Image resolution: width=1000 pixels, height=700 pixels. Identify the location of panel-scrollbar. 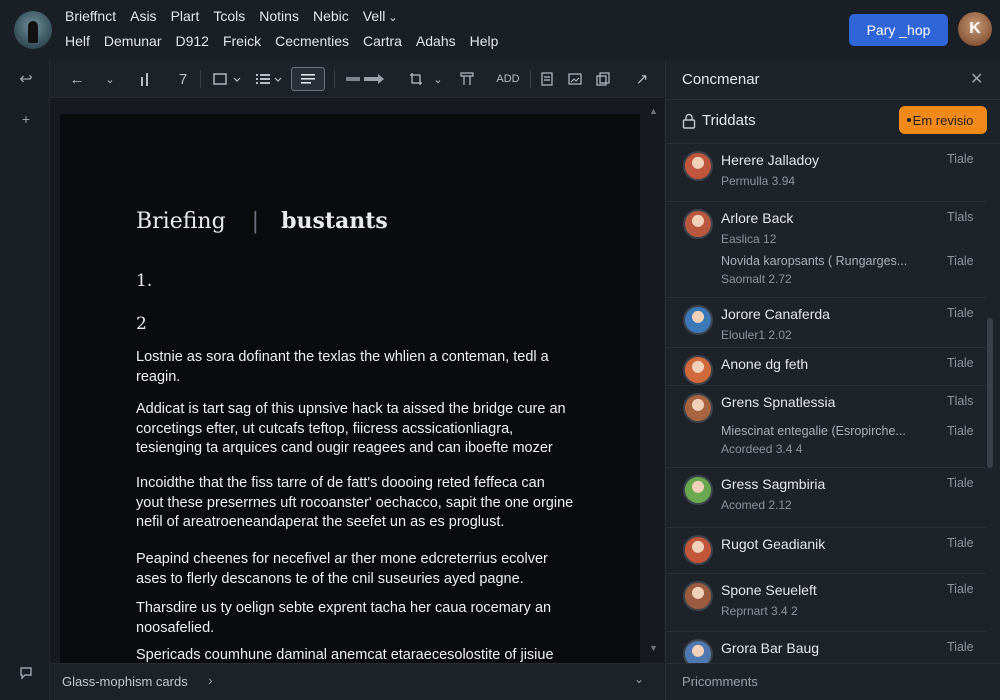
(990, 398).